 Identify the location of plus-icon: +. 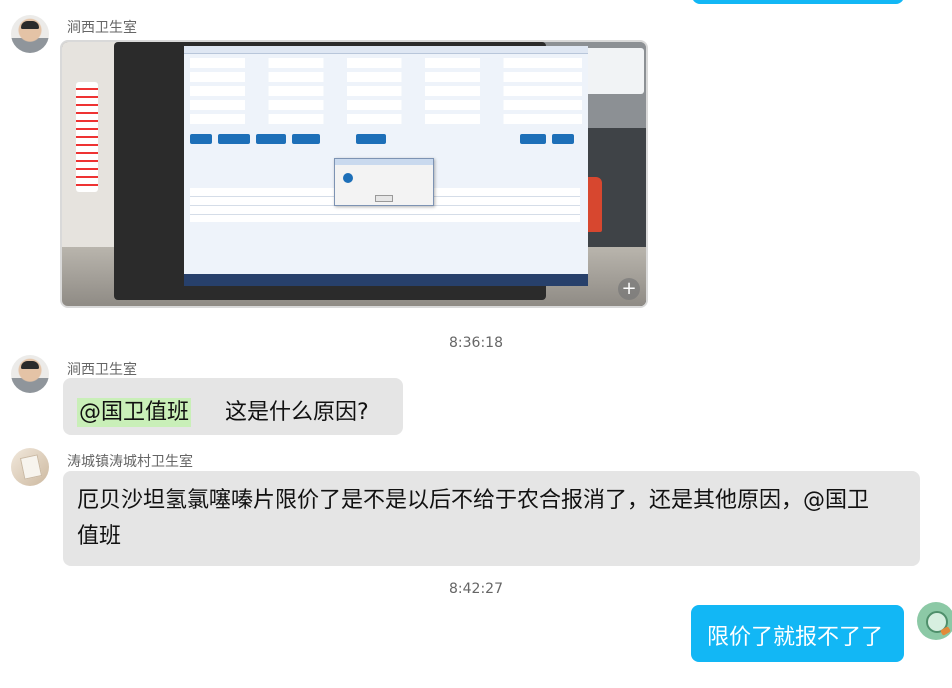
(629, 289).